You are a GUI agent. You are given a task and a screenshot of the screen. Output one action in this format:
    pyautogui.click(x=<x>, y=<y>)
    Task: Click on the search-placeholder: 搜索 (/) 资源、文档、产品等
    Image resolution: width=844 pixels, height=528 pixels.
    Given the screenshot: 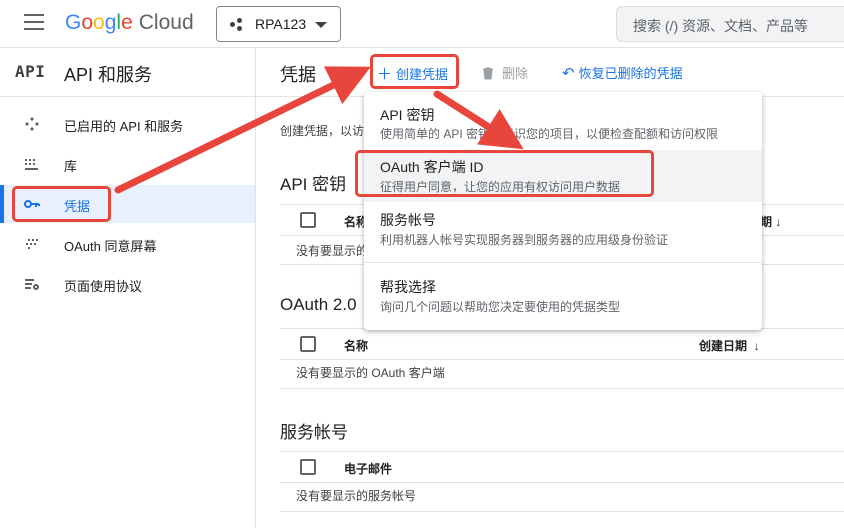 What is the action you would take?
    pyautogui.click(x=720, y=26)
    